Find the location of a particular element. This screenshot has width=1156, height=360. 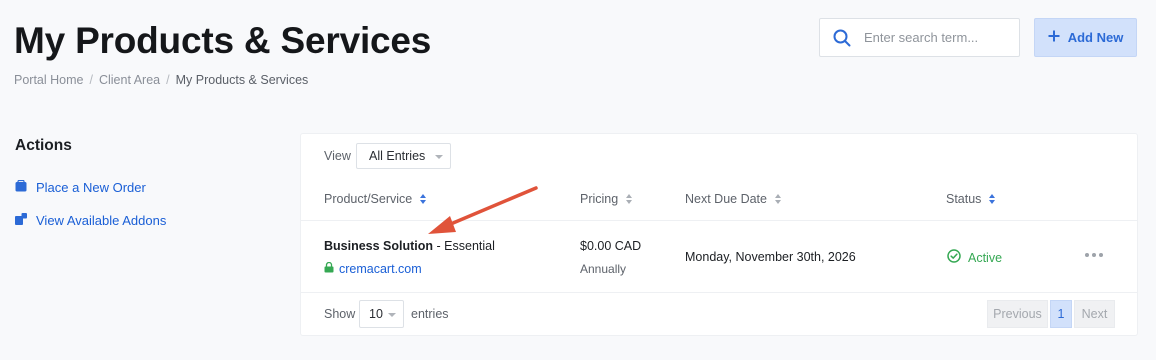

entries-label: entries is located at coordinates (430, 314).